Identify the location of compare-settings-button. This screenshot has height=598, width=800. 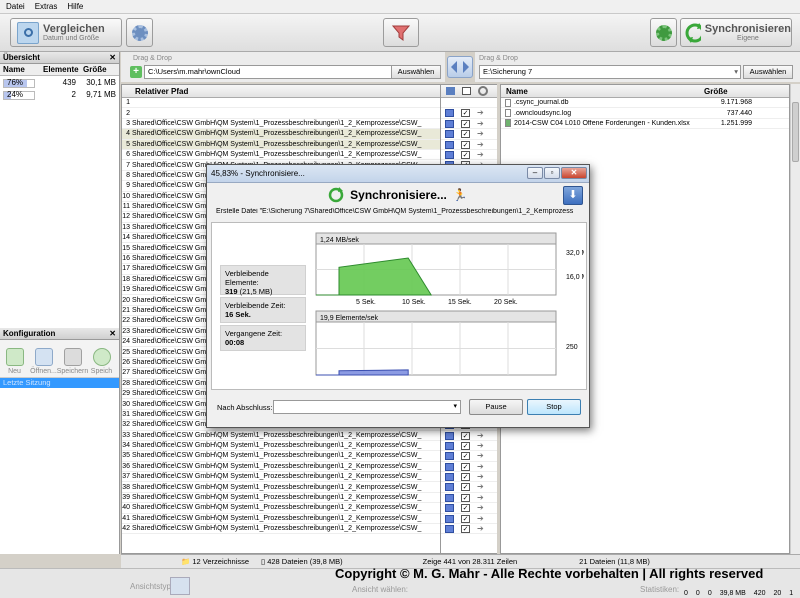
(139, 32).